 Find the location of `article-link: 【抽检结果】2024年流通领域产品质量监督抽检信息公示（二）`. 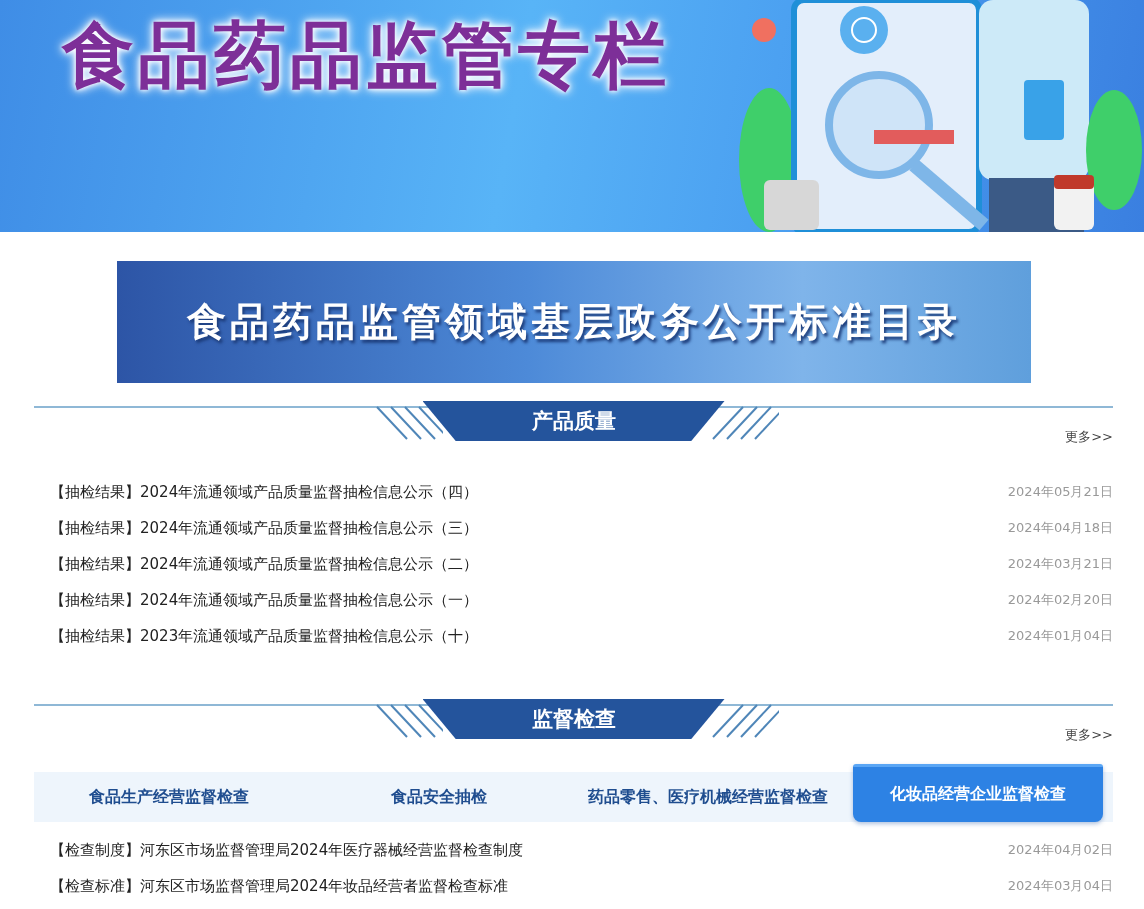

article-link: 【抽检结果】2024年流通领域产品质量监督抽检信息公示（二） is located at coordinates (264, 564).